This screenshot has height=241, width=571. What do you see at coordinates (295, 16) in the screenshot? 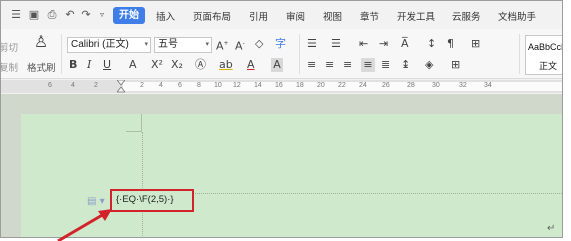
I see `tab-review: 审阅` at bounding box center [295, 16].